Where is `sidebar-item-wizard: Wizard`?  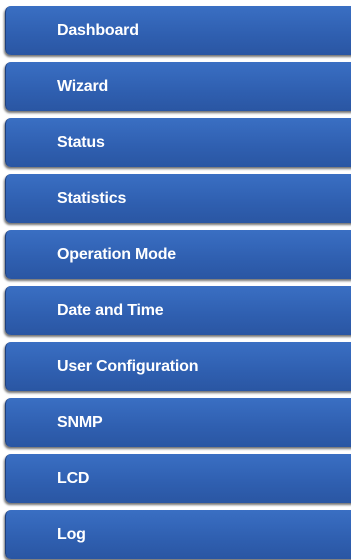 sidebar-item-wizard: Wizard is located at coordinates (178, 86).